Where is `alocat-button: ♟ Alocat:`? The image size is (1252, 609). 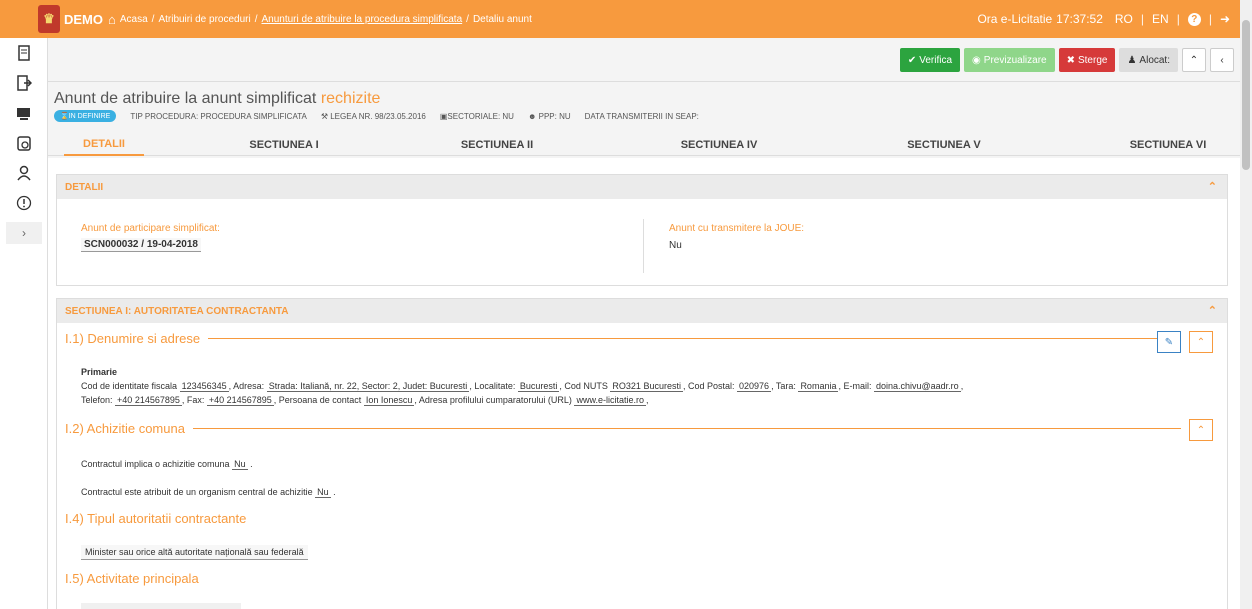 alocat-button: ♟ Alocat: is located at coordinates (1148, 60).